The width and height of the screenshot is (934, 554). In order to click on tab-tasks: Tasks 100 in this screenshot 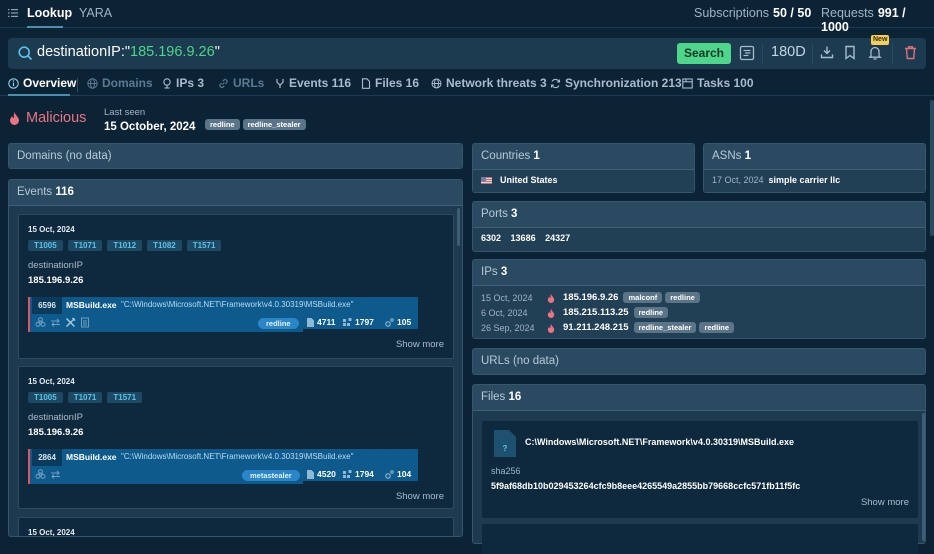, I will do `click(718, 83)`.